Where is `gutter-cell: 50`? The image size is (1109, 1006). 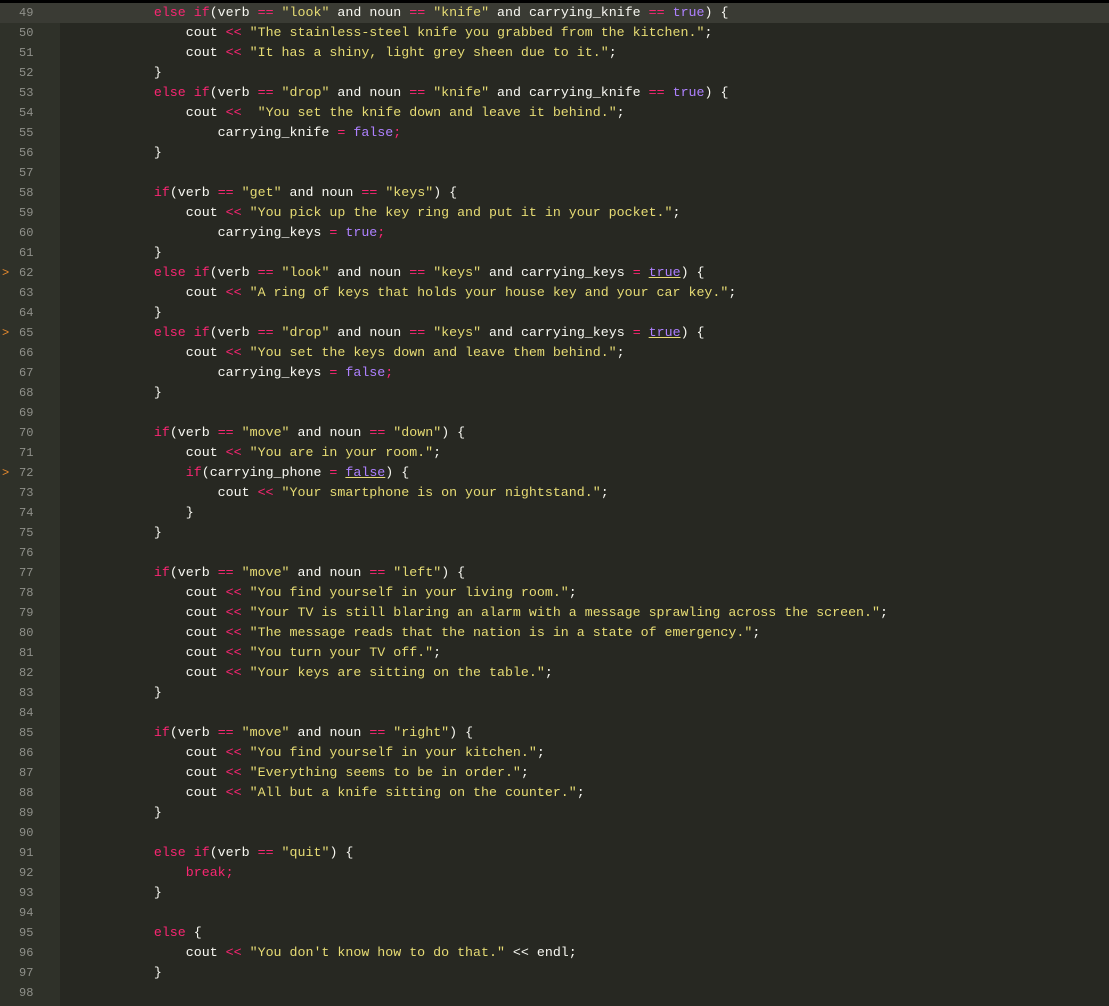 gutter-cell: 50 is located at coordinates (30, 33).